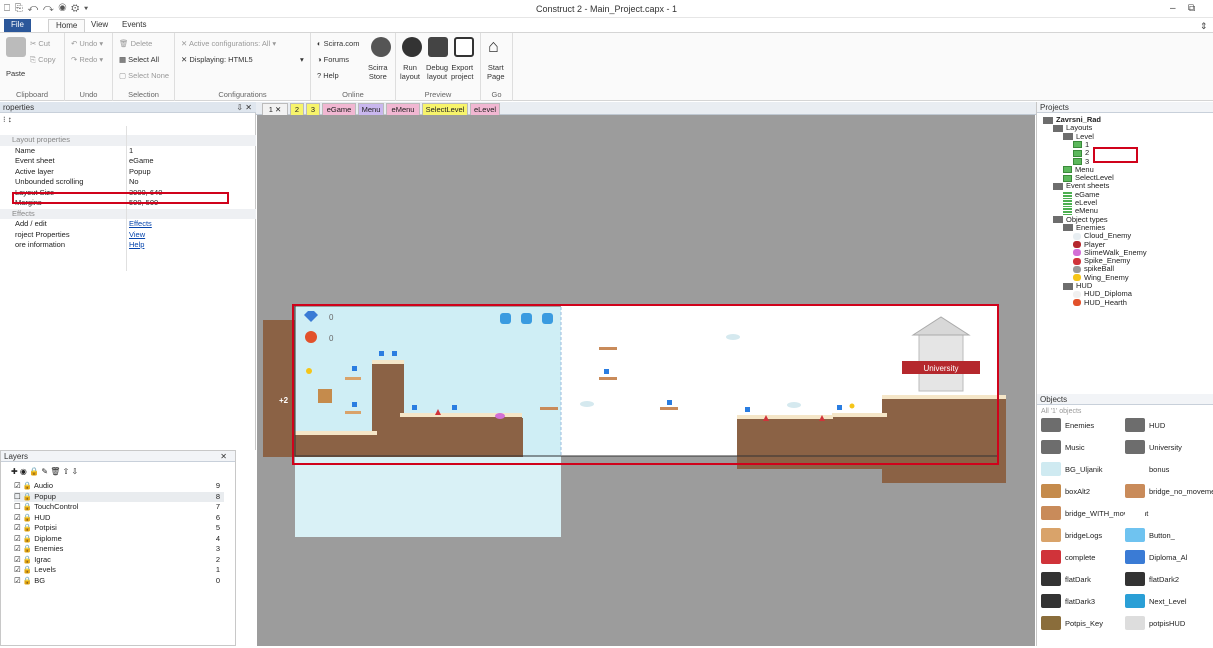 The height and width of the screenshot is (648, 1213). What do you see at coordinates (244, 107) in the screenshot?
I see `pin-close-icon: ⇩ ✕` at bounding box center [244, 107].